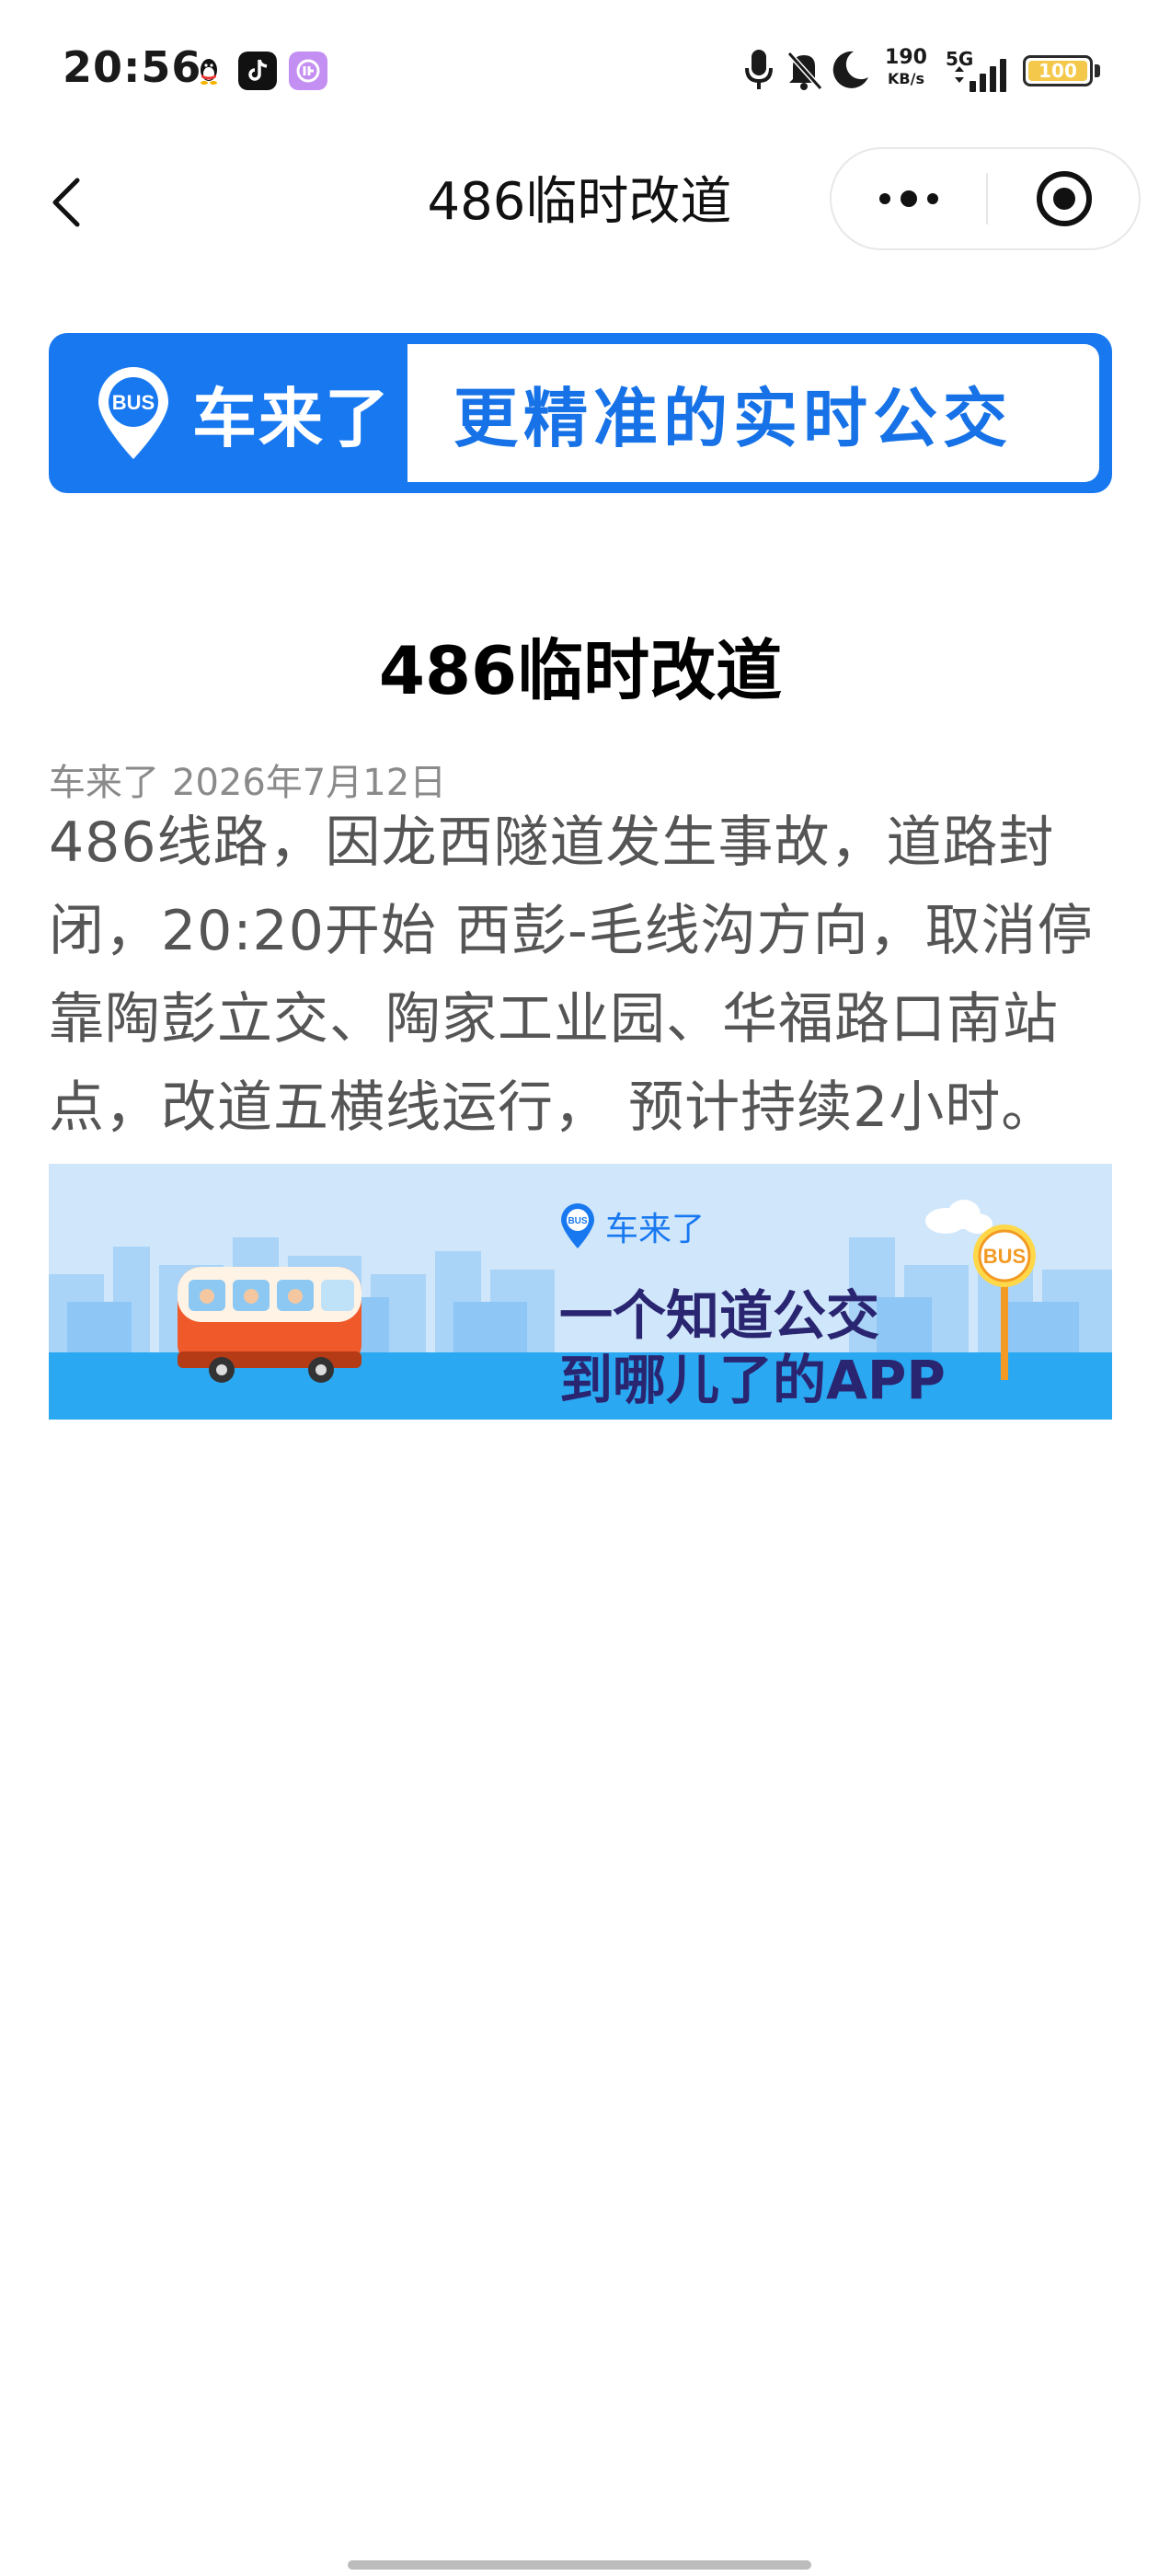 The height and width of the screenshot is (2576, 1159). Describe the element at coordinates (580, 670) in the screenshot. I see `article-title: 486临时改道` at that location.